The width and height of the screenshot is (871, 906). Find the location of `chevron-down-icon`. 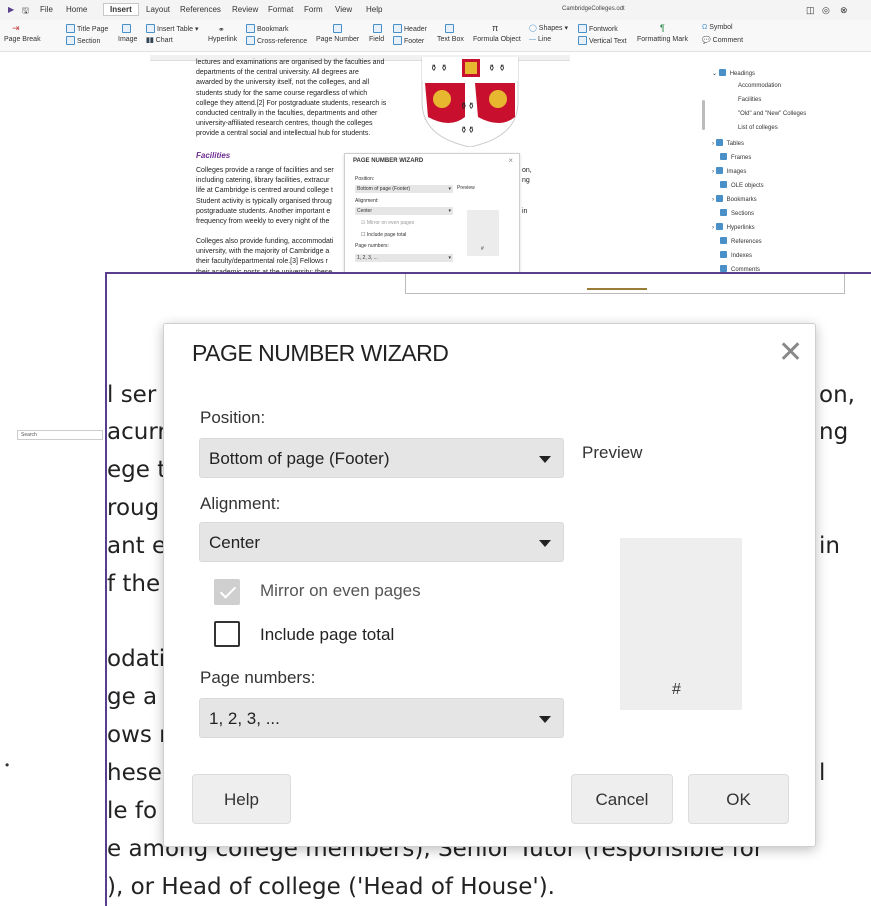

chevron-down-icon is located at coordinates (545, 459).